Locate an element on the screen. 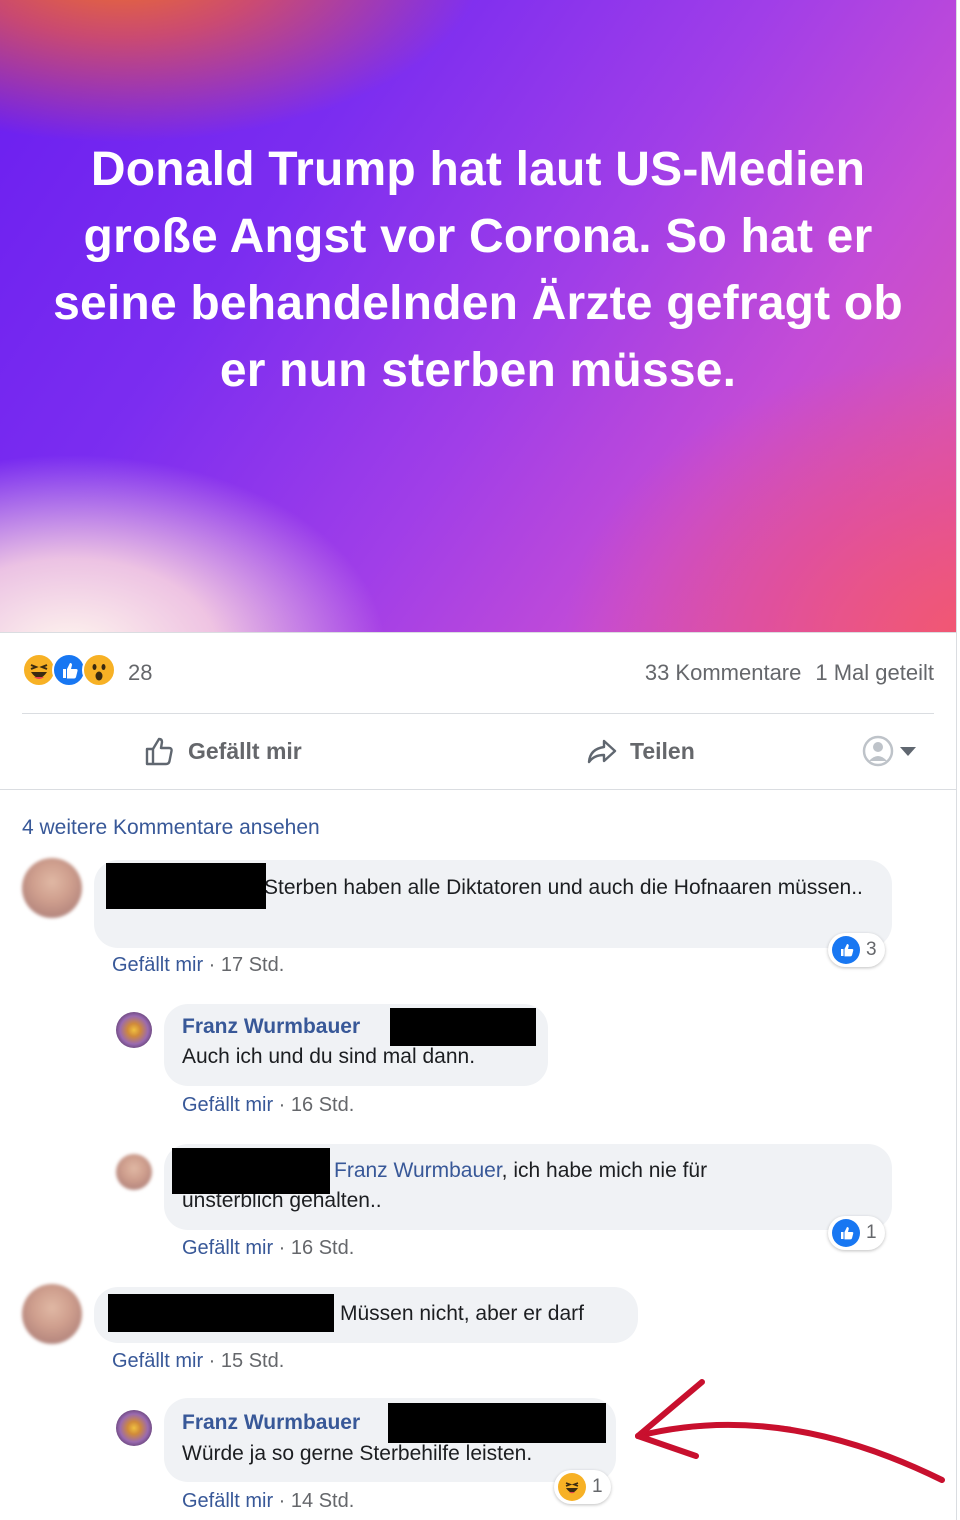  share-button: Teilen is located at coordinates (639, 751).